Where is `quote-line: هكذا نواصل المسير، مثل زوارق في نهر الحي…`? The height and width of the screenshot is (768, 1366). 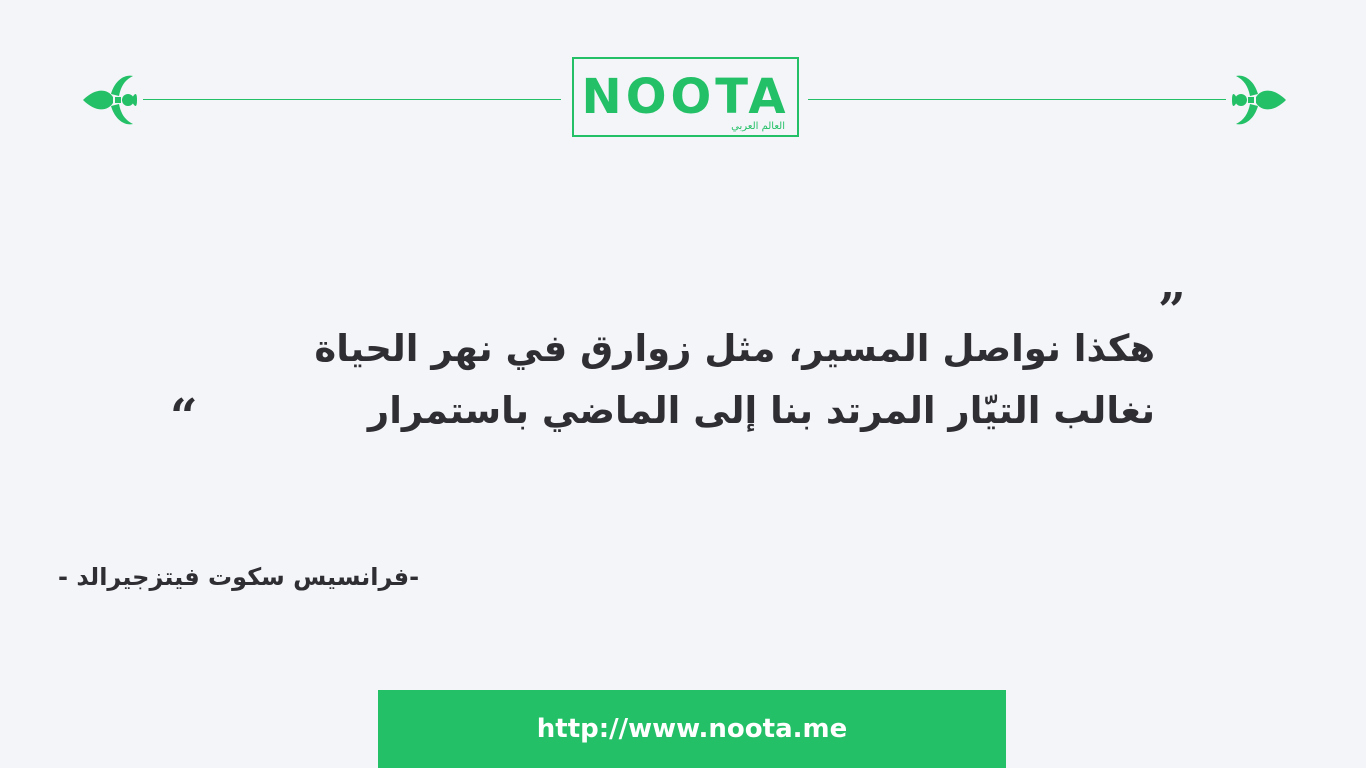 quote-line: هكذا نواصل المسير، مثل زوارق في نهر الحي… is located at coordinates (734, 348).